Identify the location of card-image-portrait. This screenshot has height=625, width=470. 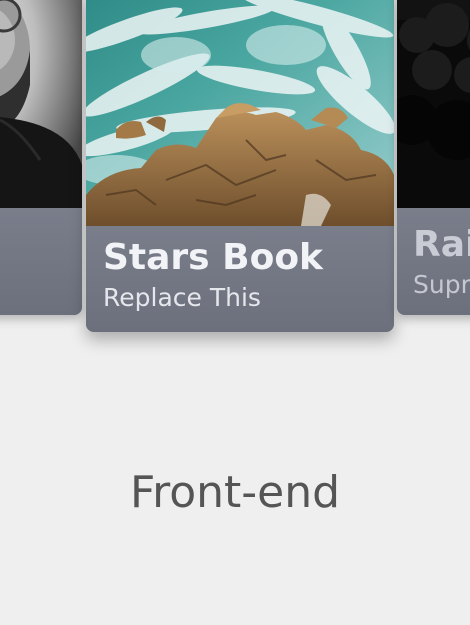
(41, 104).